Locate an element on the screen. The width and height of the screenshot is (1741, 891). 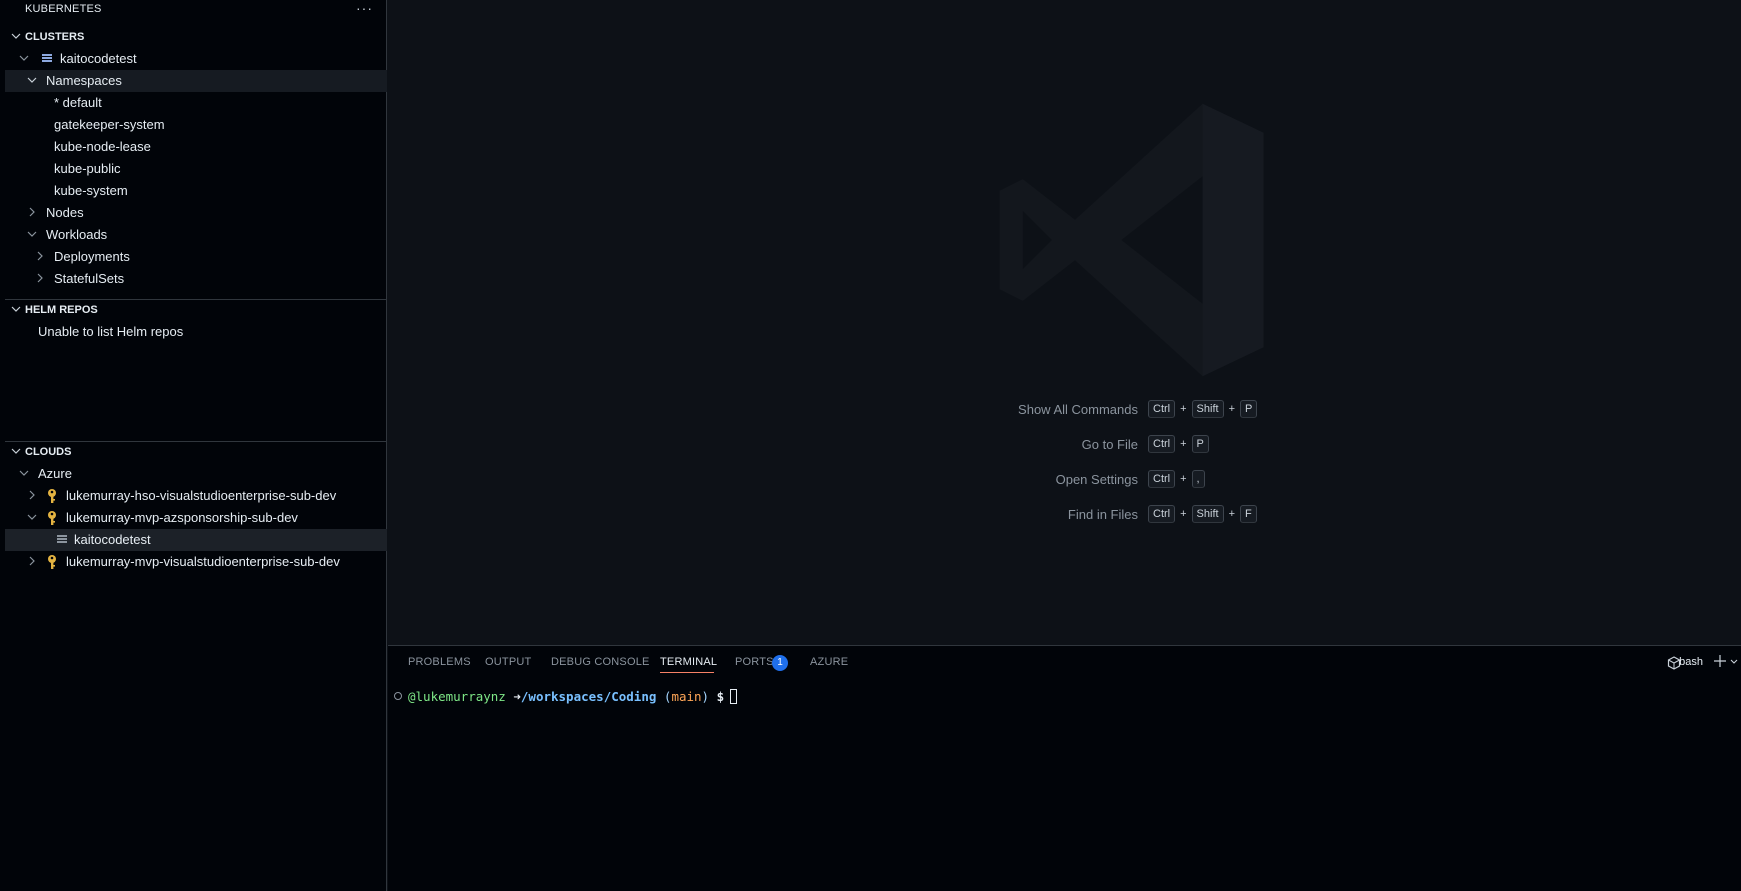
namespace-label: gatekeeper-system is located at coordinates (109, 124).